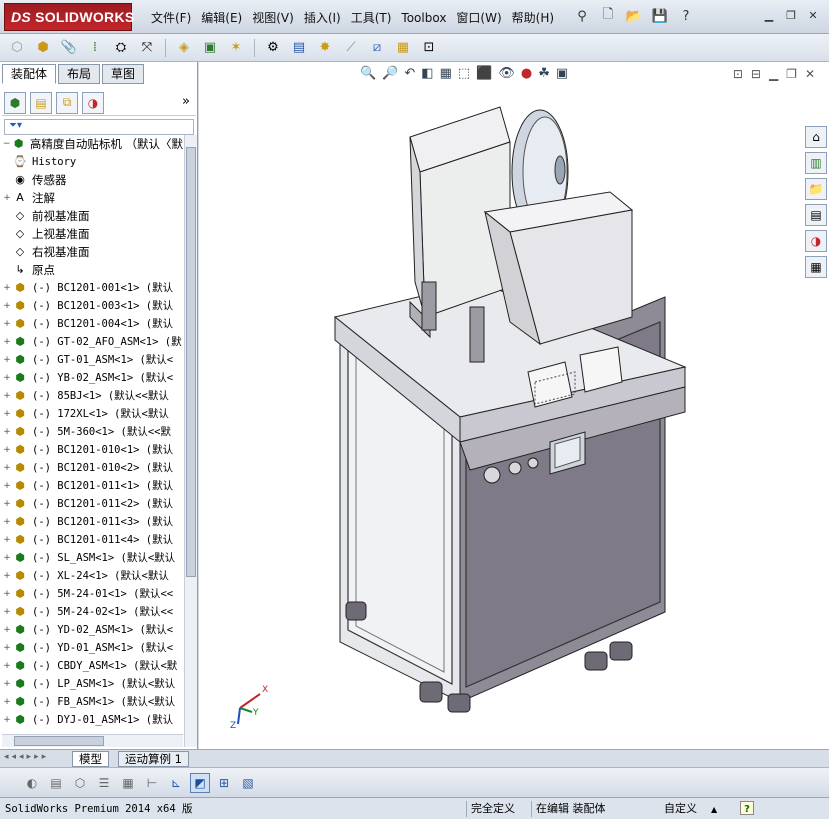 The height and width of the screenshot is (819, 829). I want to click on pin-icon: ⚲, so click(582, 16).